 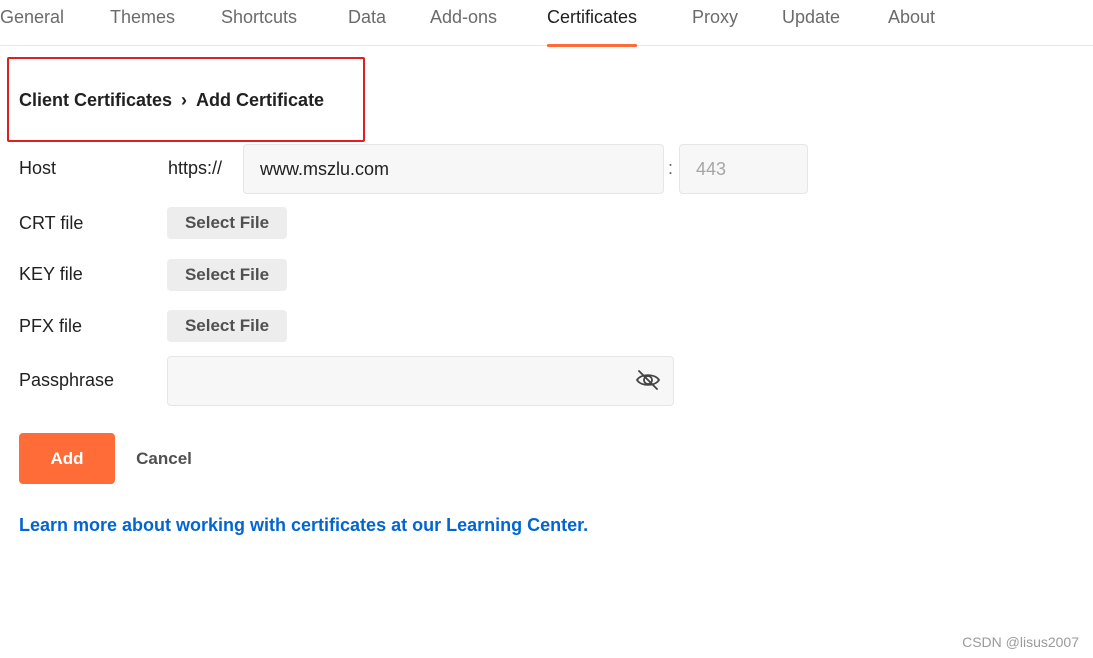 I want to click on tab-about: About, so click(x=911, y=25).